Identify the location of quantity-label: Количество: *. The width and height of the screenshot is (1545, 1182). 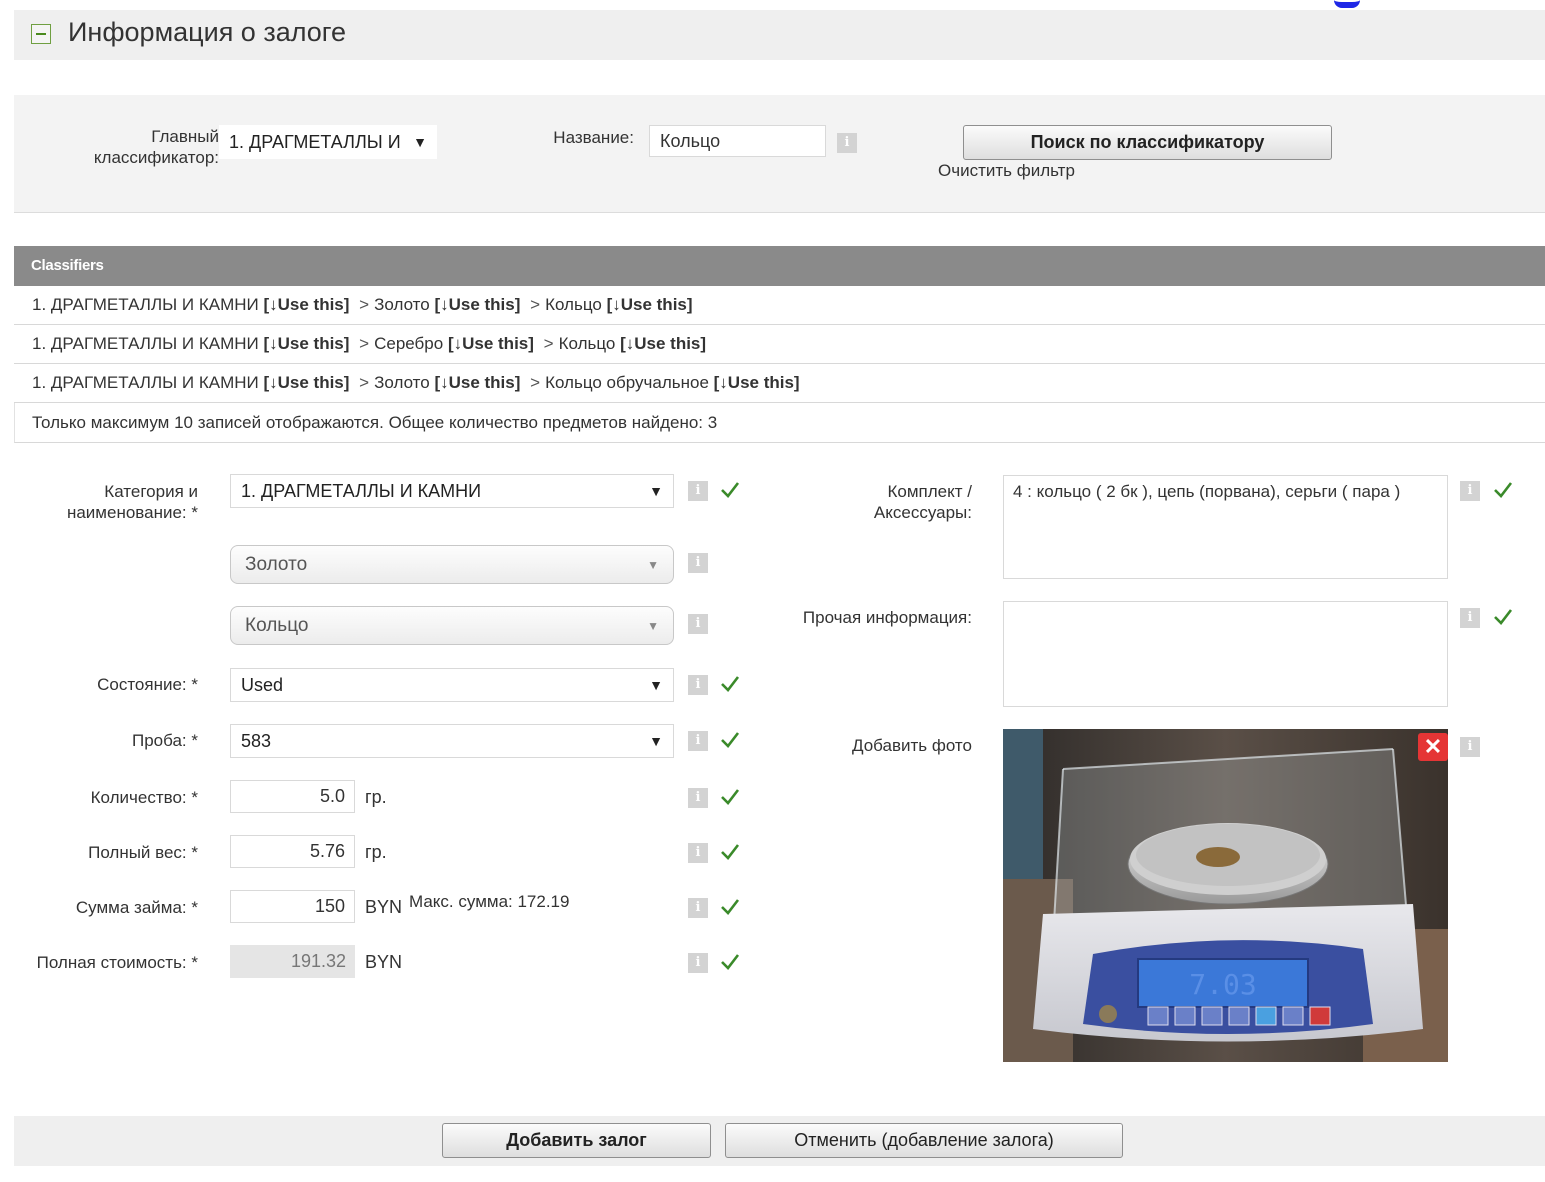
(144, 797).